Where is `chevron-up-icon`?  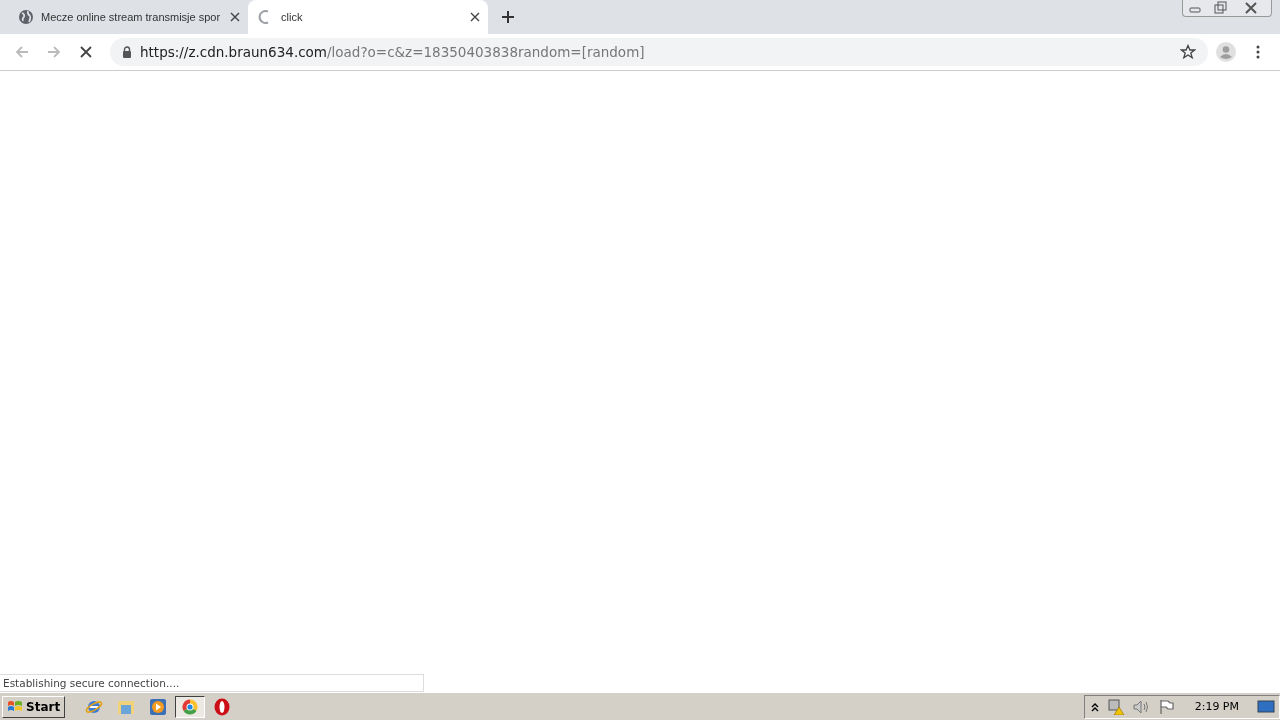 chevron-up-icon is located at coordinates (1094, 706).